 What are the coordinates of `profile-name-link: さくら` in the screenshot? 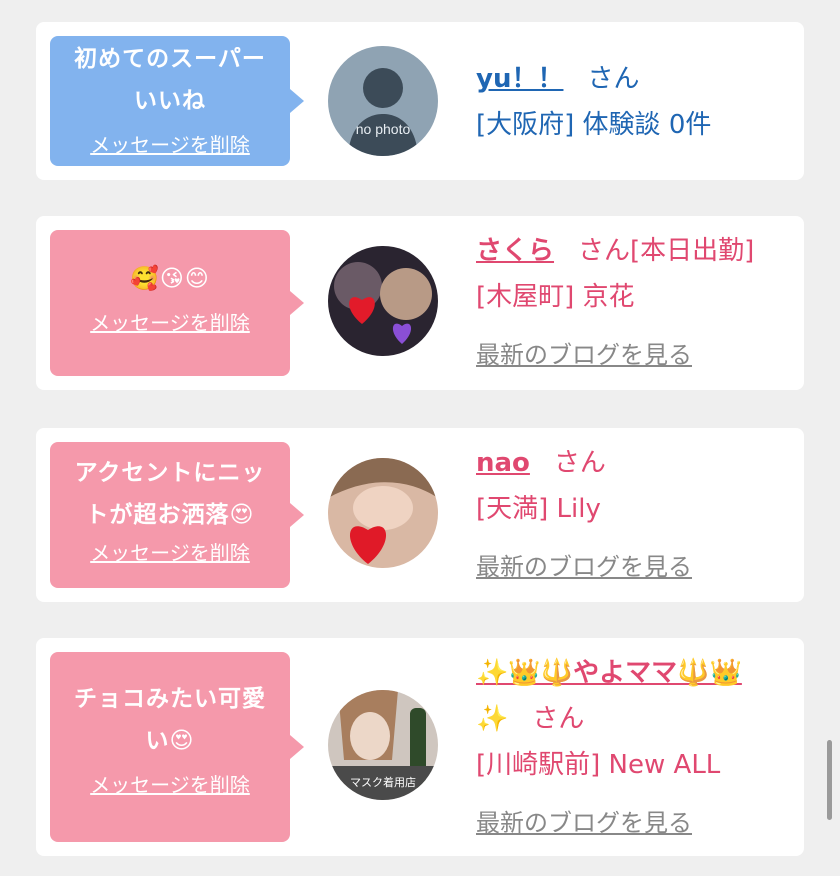 It's located at (515, 251).